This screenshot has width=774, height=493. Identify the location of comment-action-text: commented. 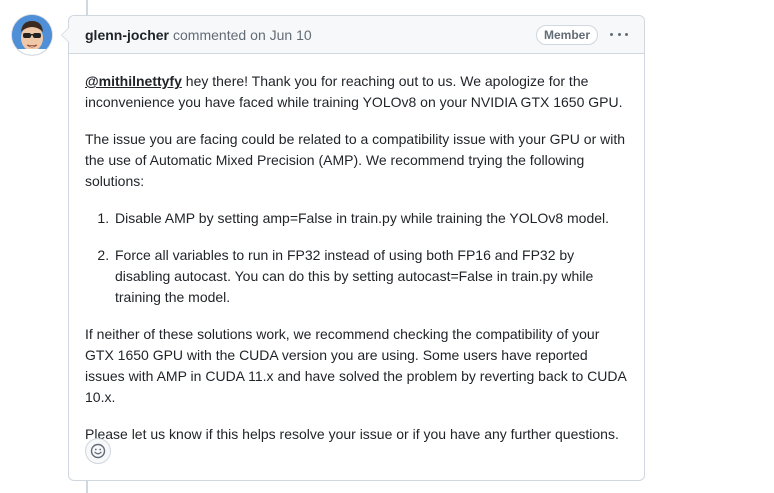
(210, 34).